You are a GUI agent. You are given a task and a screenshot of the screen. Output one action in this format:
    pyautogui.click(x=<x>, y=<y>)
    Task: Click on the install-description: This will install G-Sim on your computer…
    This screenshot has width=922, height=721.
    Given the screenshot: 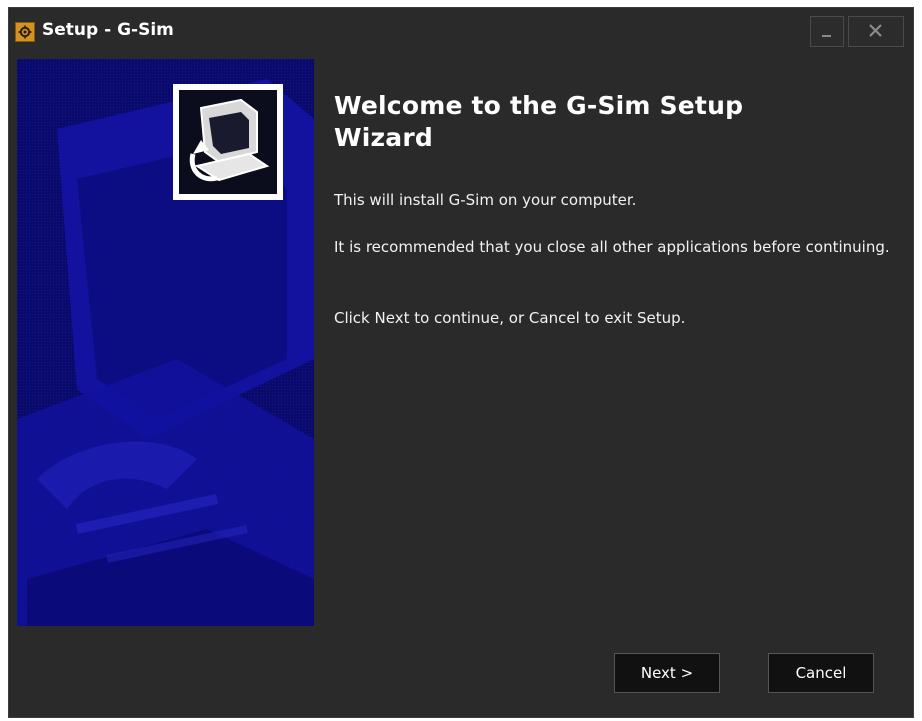 What is the action you would take?
    pyautogui.click(x=485, y=200)
    